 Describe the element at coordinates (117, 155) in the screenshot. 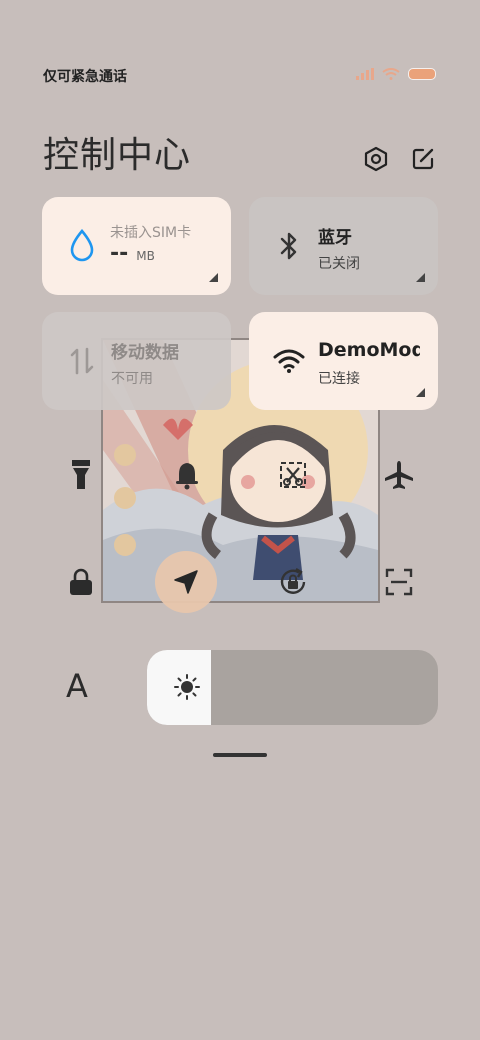

I see `page-title: 控制中心` at that location.